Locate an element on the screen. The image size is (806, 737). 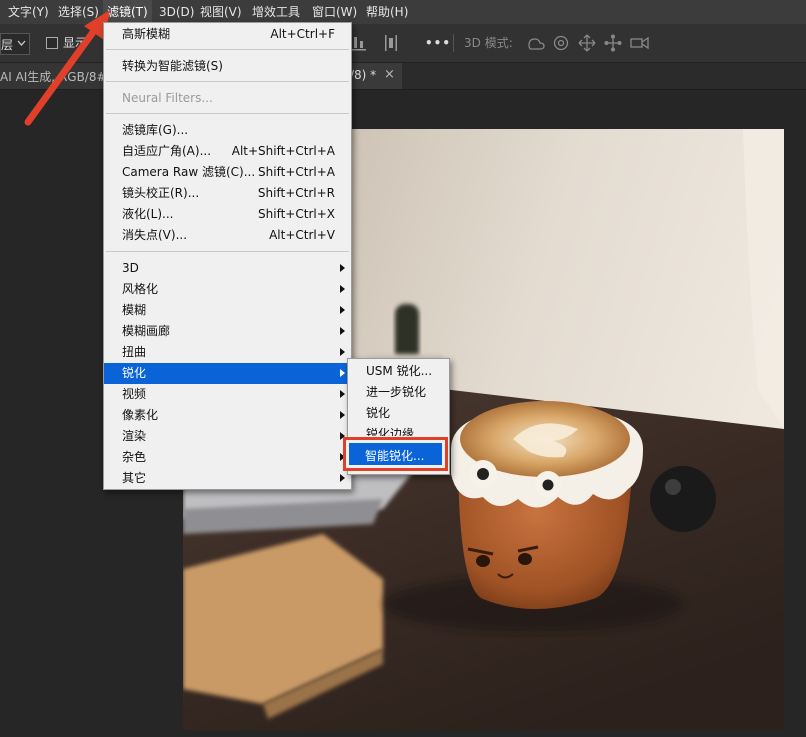
document-tab-active-title: /8) * is located at coordinates (363, 75).